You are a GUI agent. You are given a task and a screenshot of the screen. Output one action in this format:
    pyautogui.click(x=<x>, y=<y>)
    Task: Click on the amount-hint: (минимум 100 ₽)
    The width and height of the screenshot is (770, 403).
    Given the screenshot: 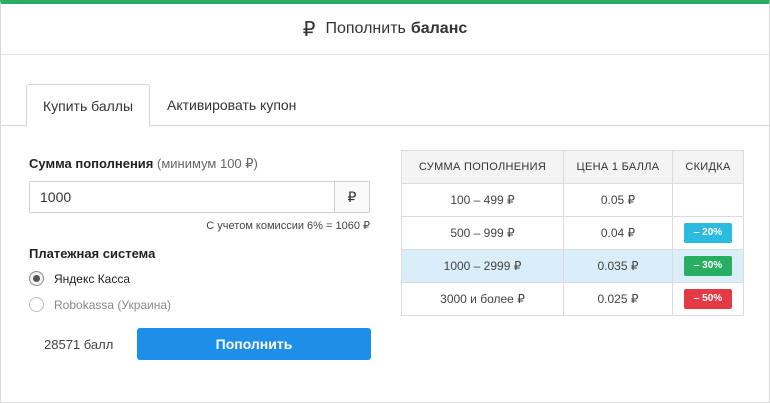 What is the action you would take?
    pyautogui.click(x=207, y=163)
    